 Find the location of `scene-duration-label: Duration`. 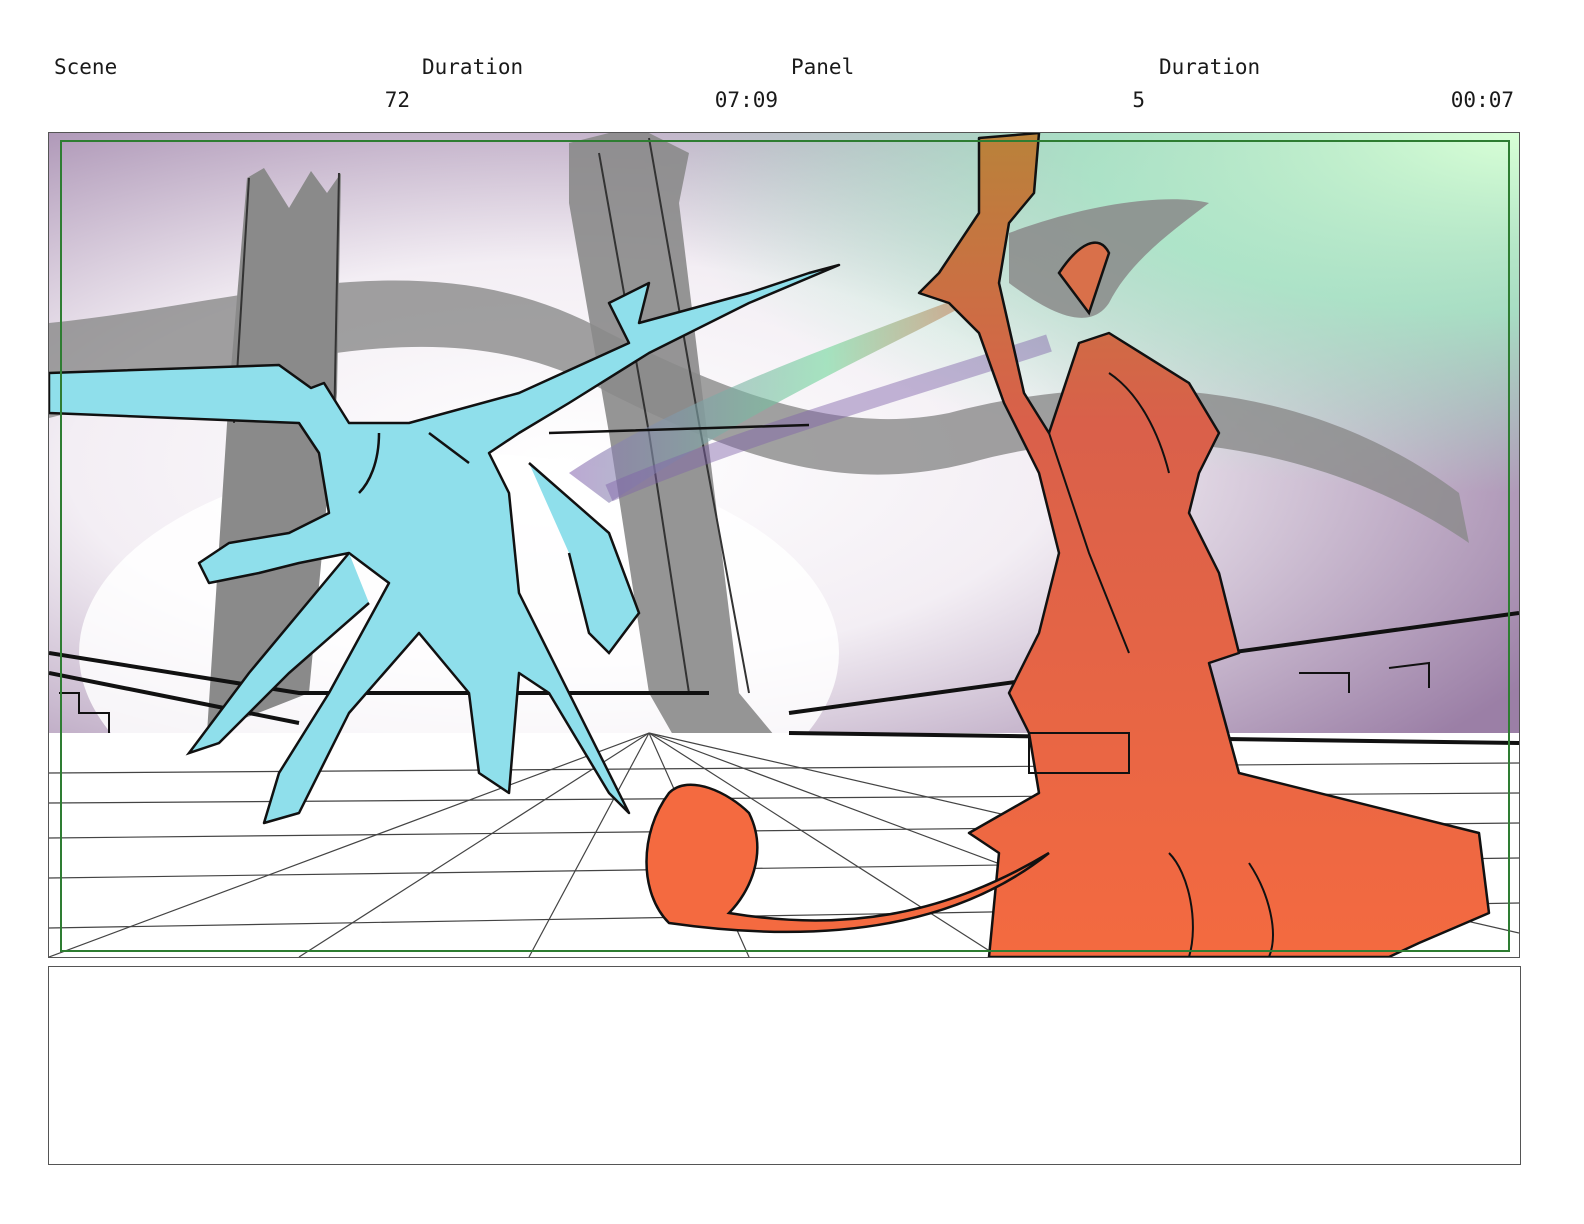

scene-duration-label: Duration is located at coordinates (473, 67).